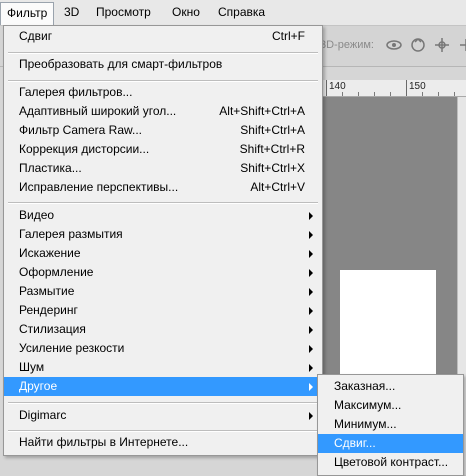  I want to click on menu-item-render: Рендеринг, so click(163, 310).